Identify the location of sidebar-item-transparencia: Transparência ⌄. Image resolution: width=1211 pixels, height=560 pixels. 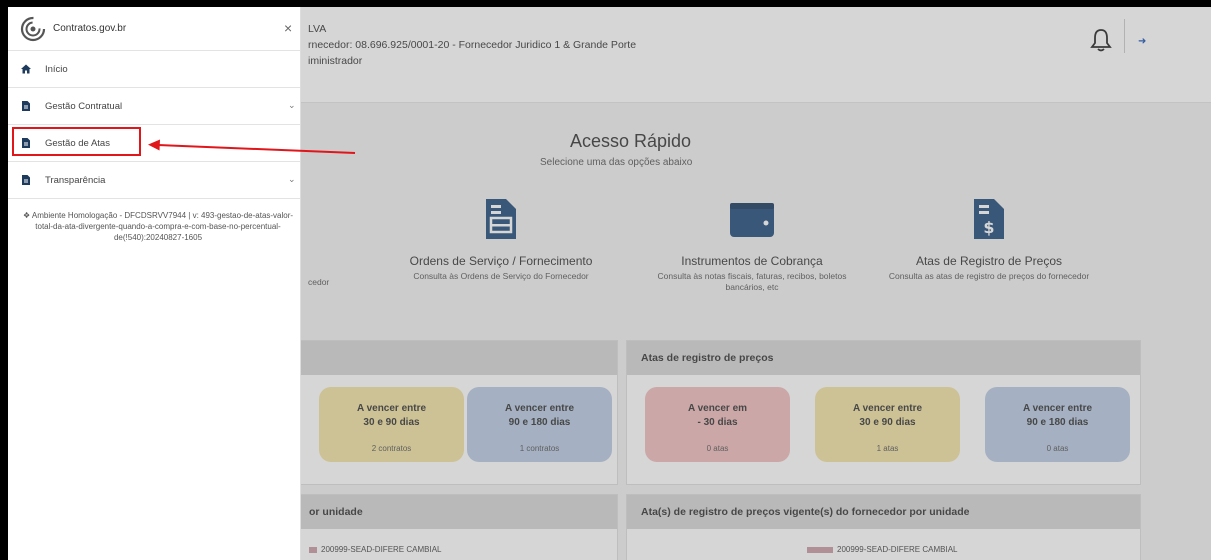
(154, 180).